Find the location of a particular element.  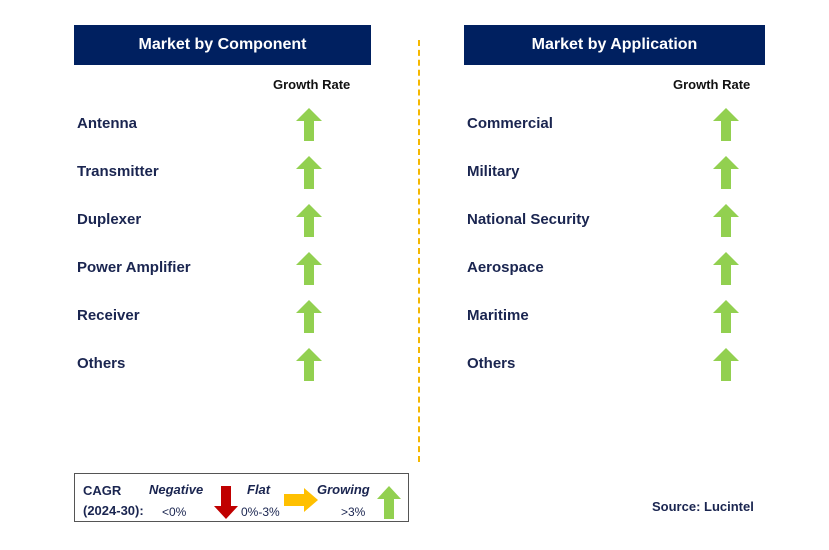

left-item-label: Antenna is located at coordinates (107, 123).